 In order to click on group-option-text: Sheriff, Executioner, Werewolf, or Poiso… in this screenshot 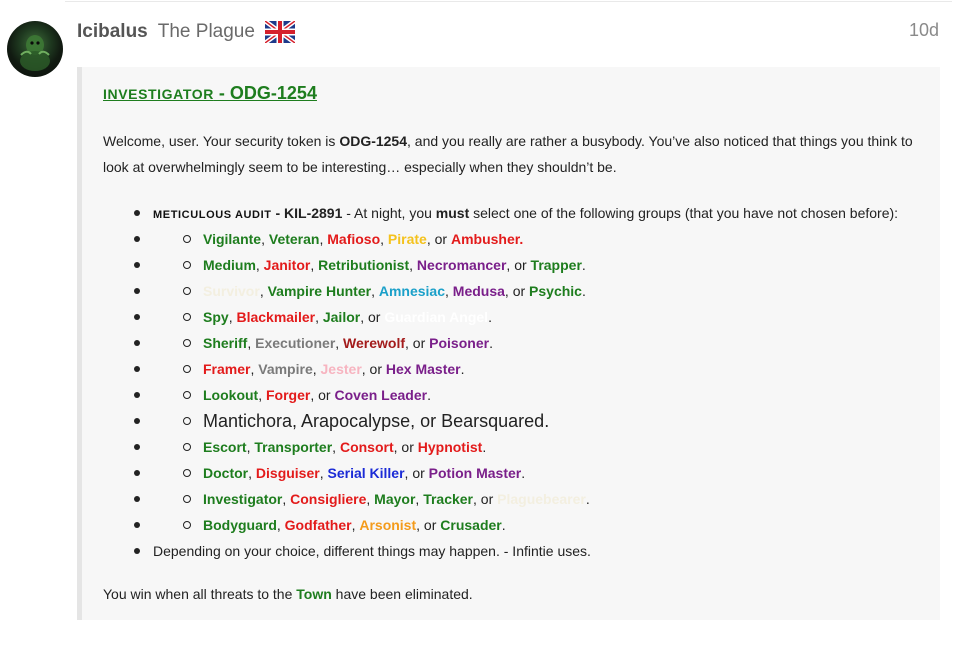, I will do `click(348, 343)`.